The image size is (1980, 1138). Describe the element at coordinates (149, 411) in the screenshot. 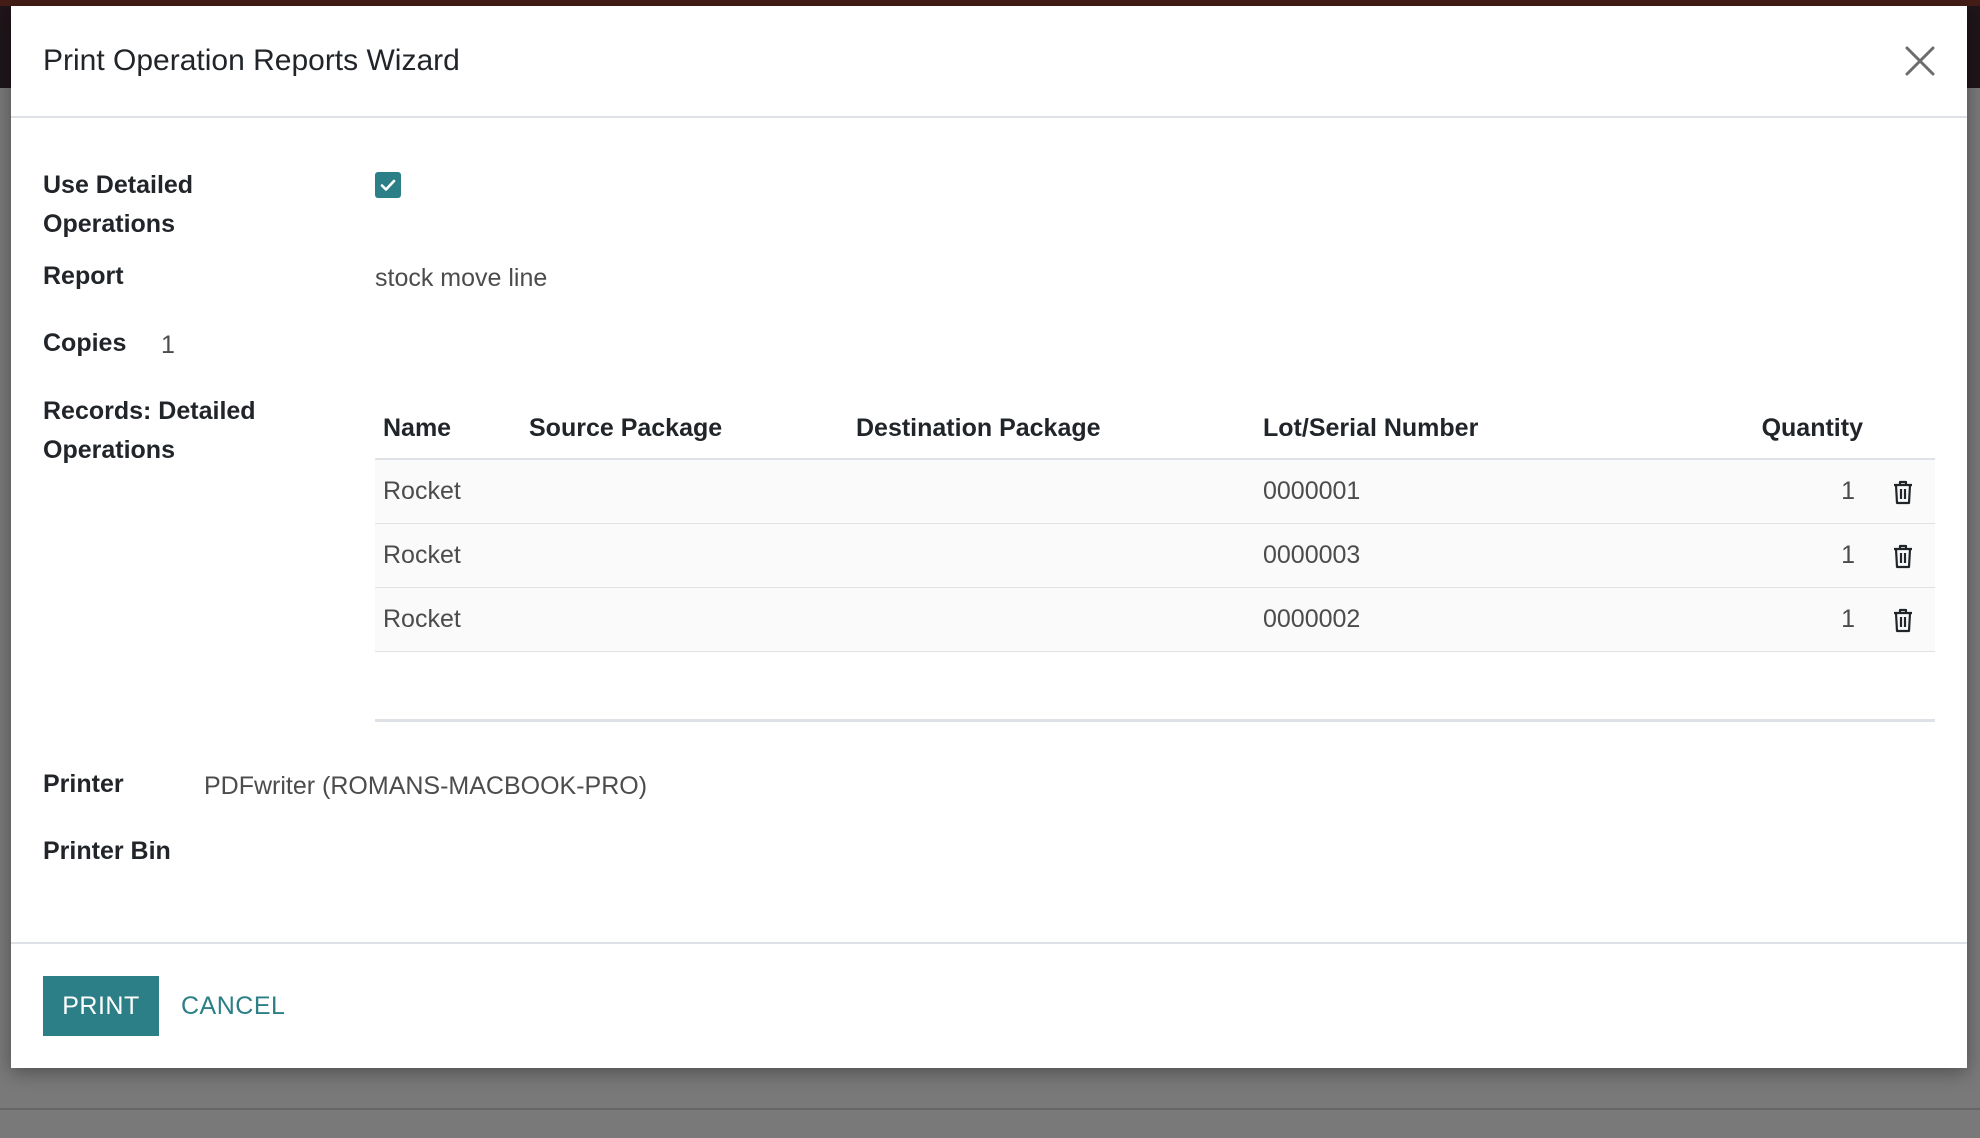

I see `records-label-line1: Records: Detailed` at that location.